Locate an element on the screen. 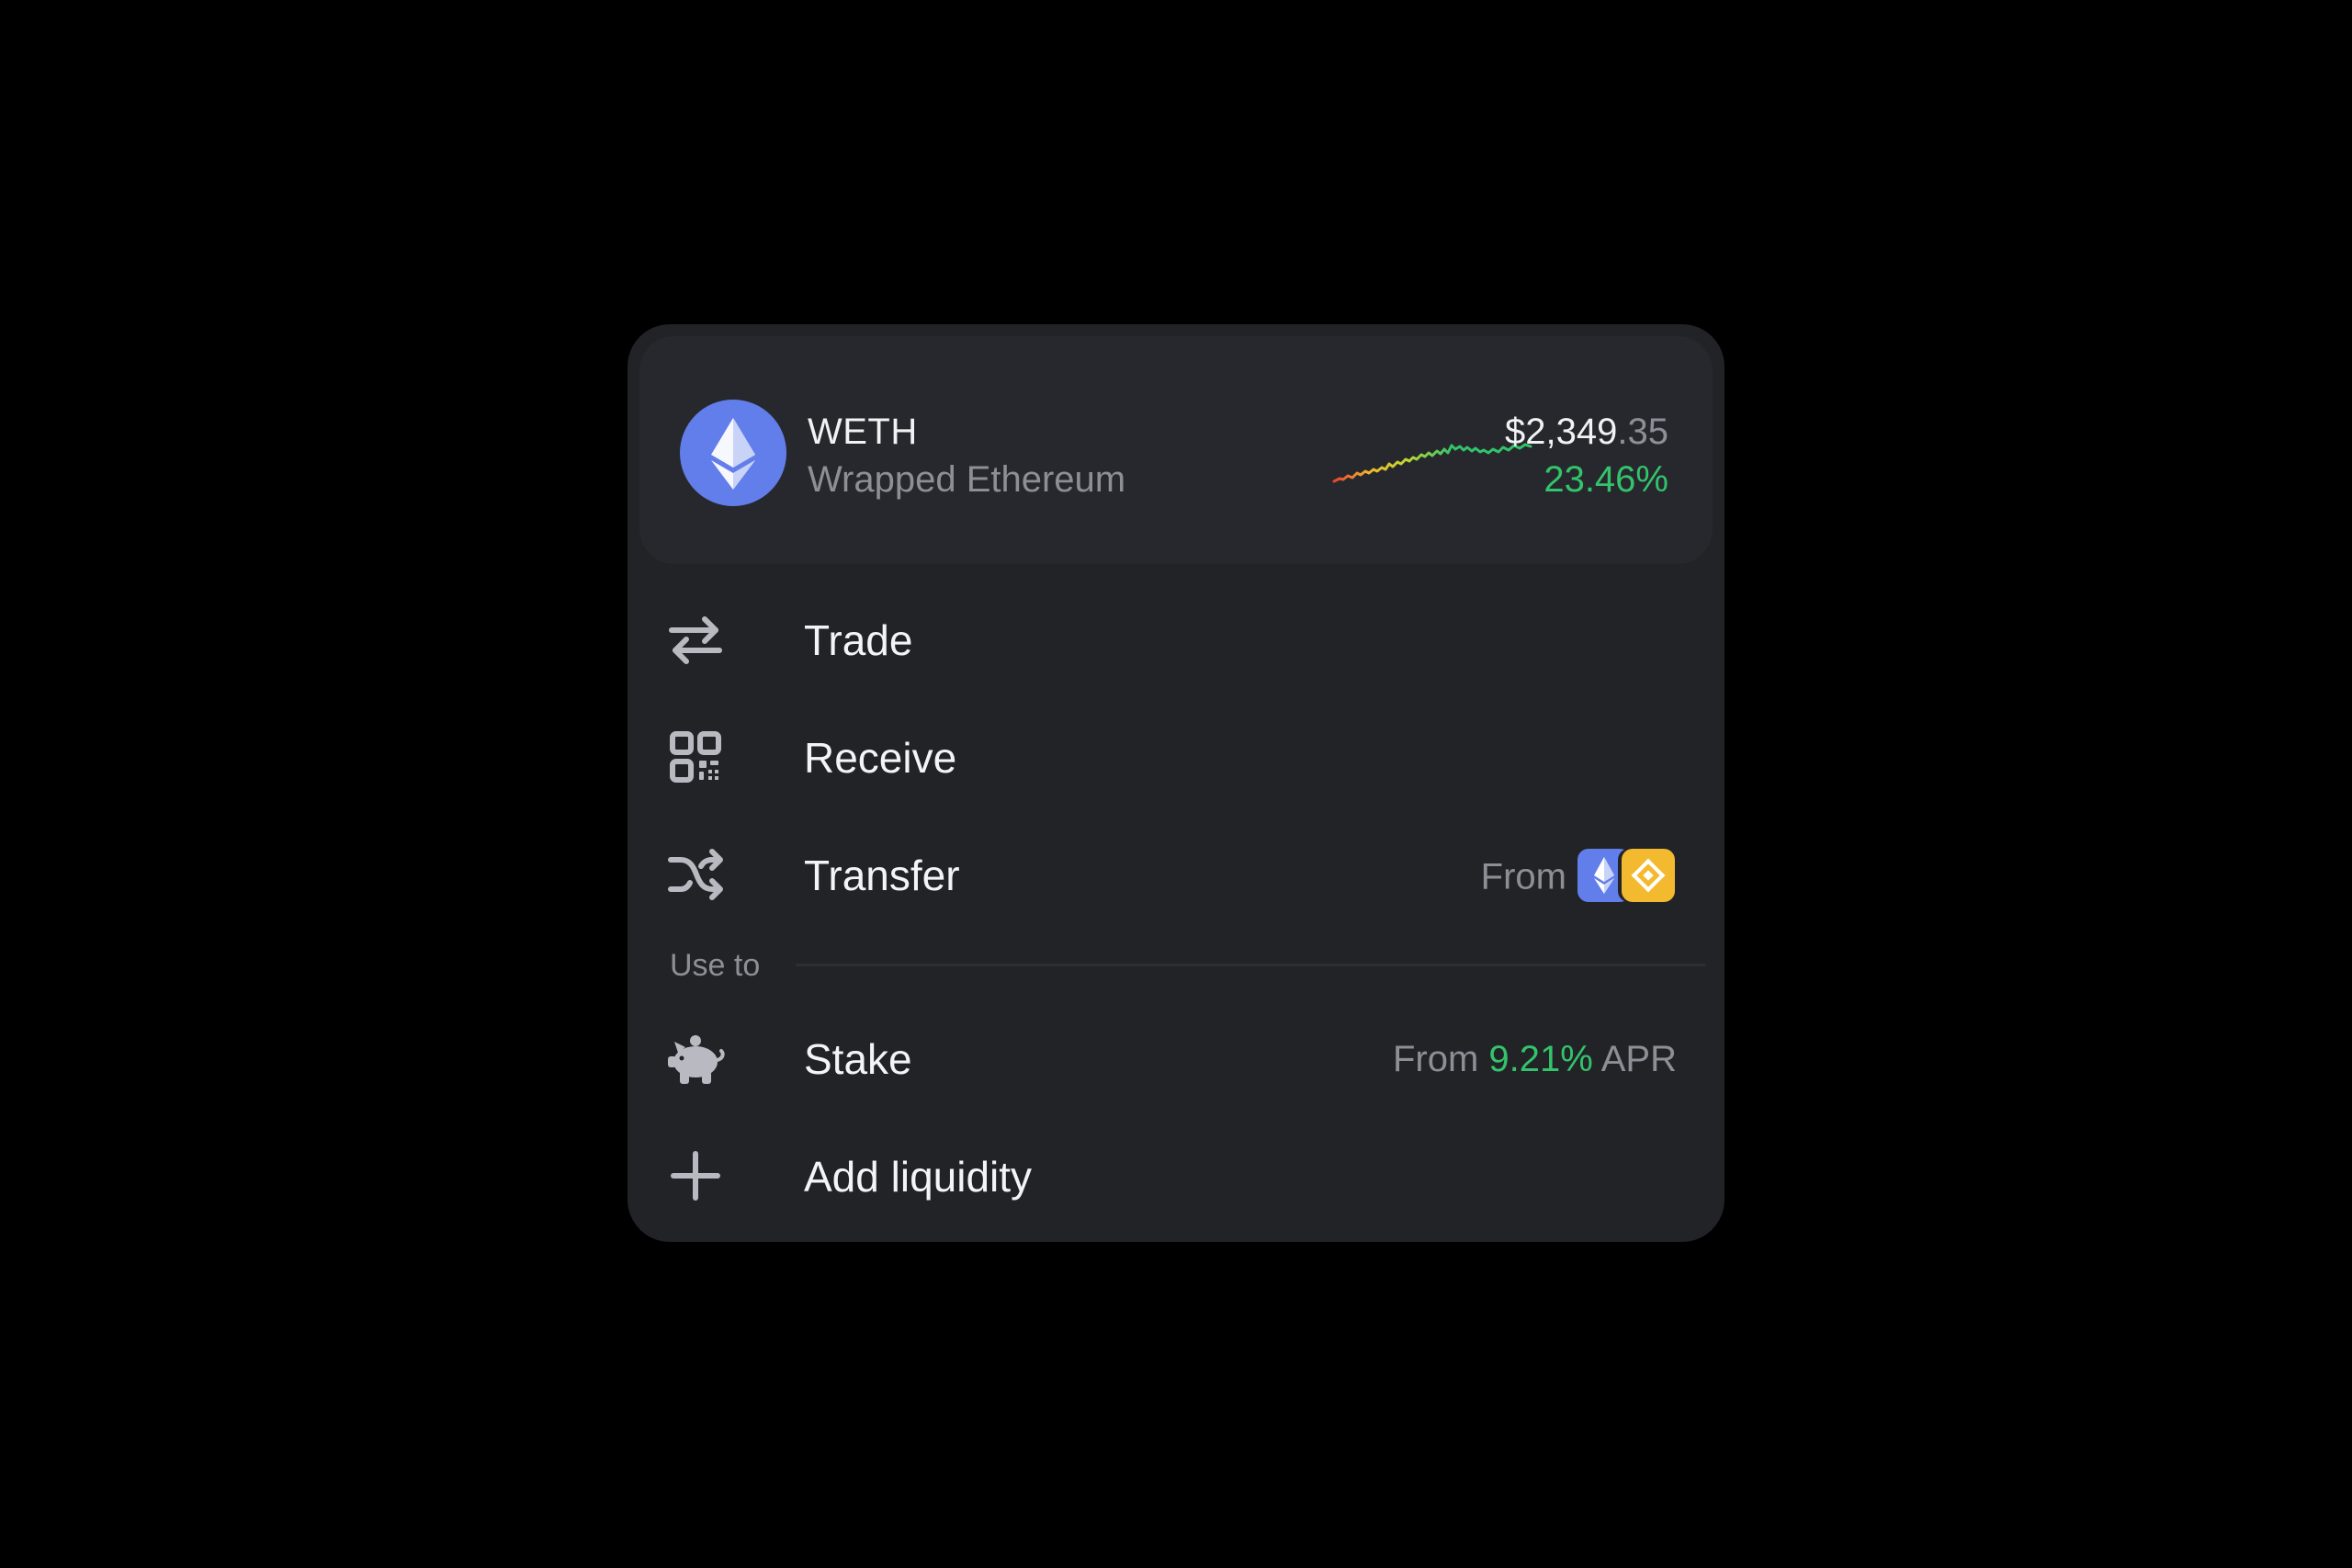 The height and width of the screenshot is (1568, 2352). receive-label: Receive is located at coordinates (880, 758).